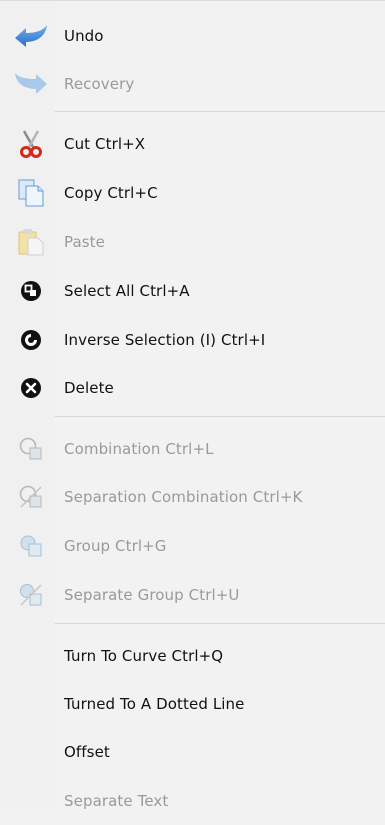 The width and height of the screenshot is (385, 825). What do you see at coordinates (31, 340) in the screenshot?
I see `inverse-selection-icon` at bounding box center [31, 340].